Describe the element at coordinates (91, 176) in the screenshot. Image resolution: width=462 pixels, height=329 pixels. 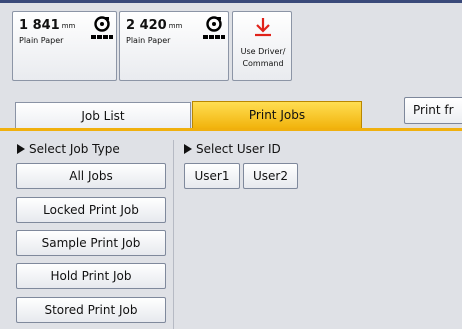
I see `all-jobs-button: All Jobs` at that location.